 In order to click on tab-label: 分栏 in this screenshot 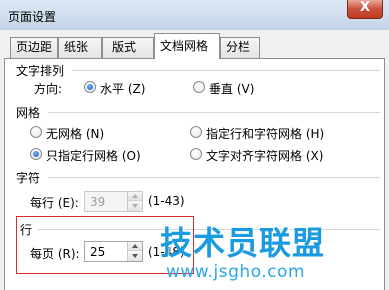, I will do `click(238, 47)`.